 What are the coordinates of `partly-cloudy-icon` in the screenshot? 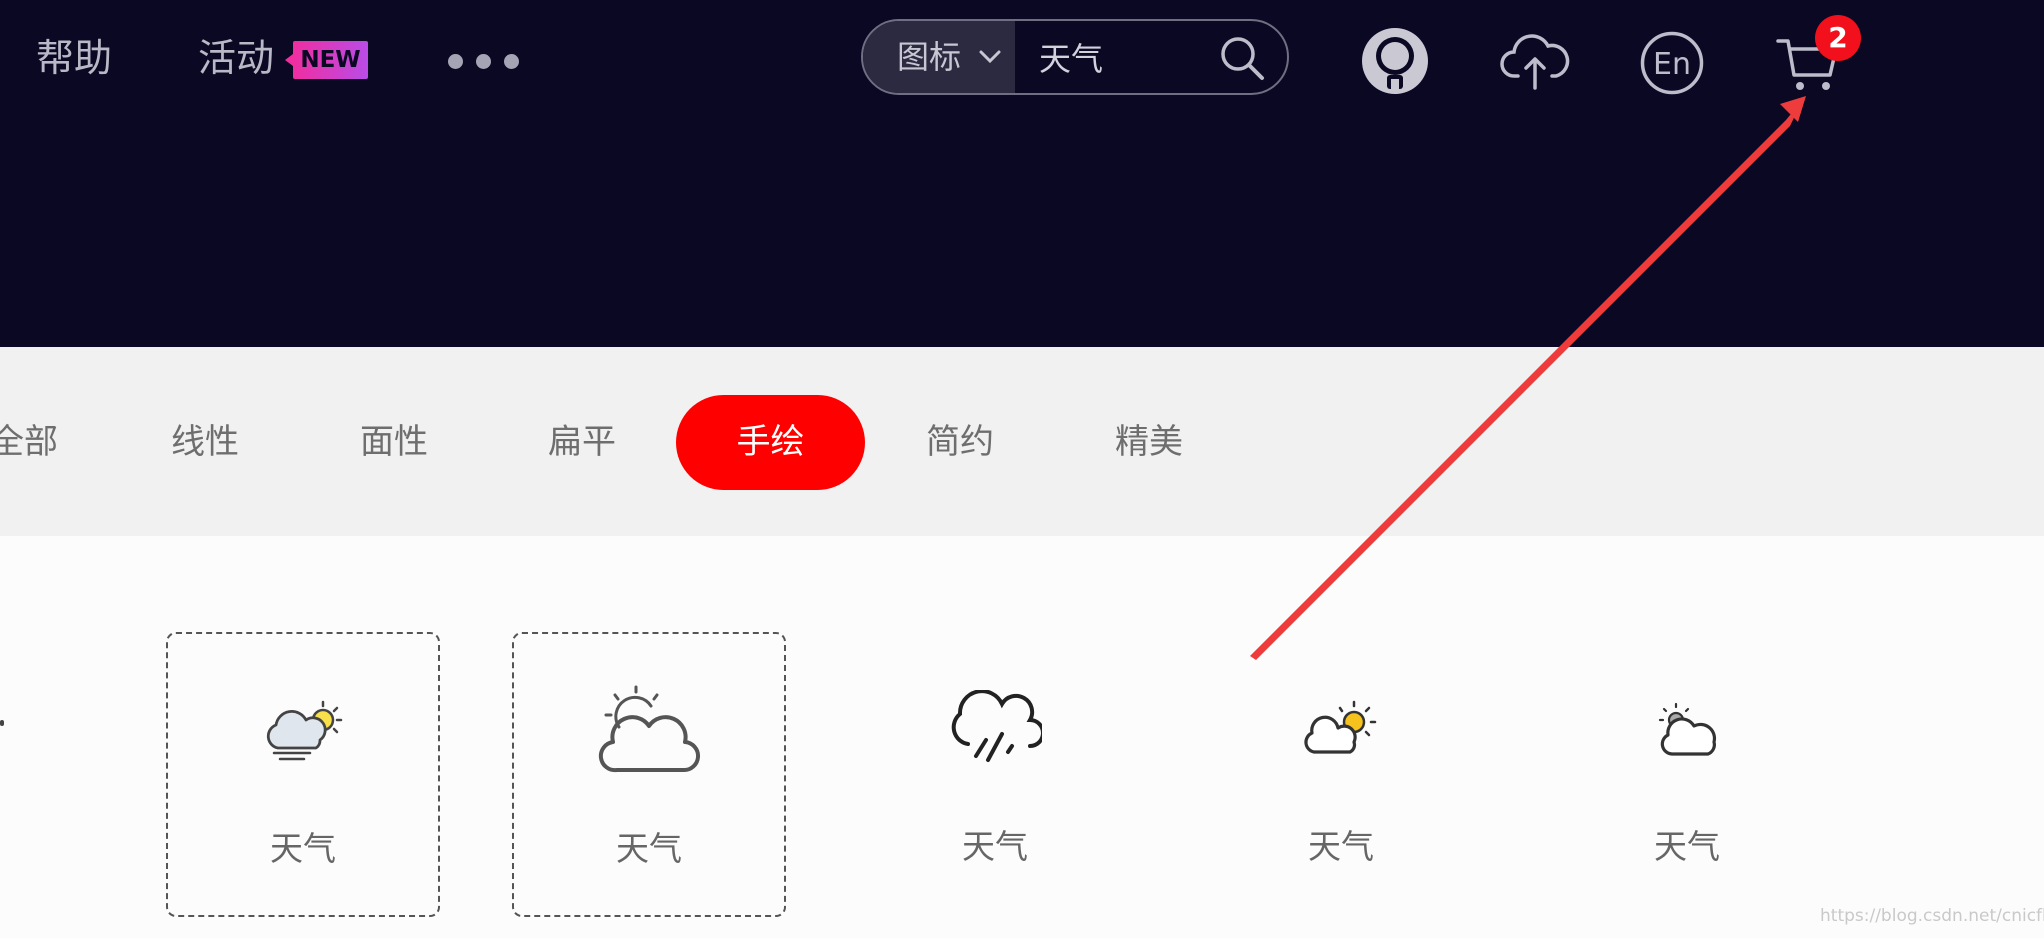 It's located at (1340, 727).